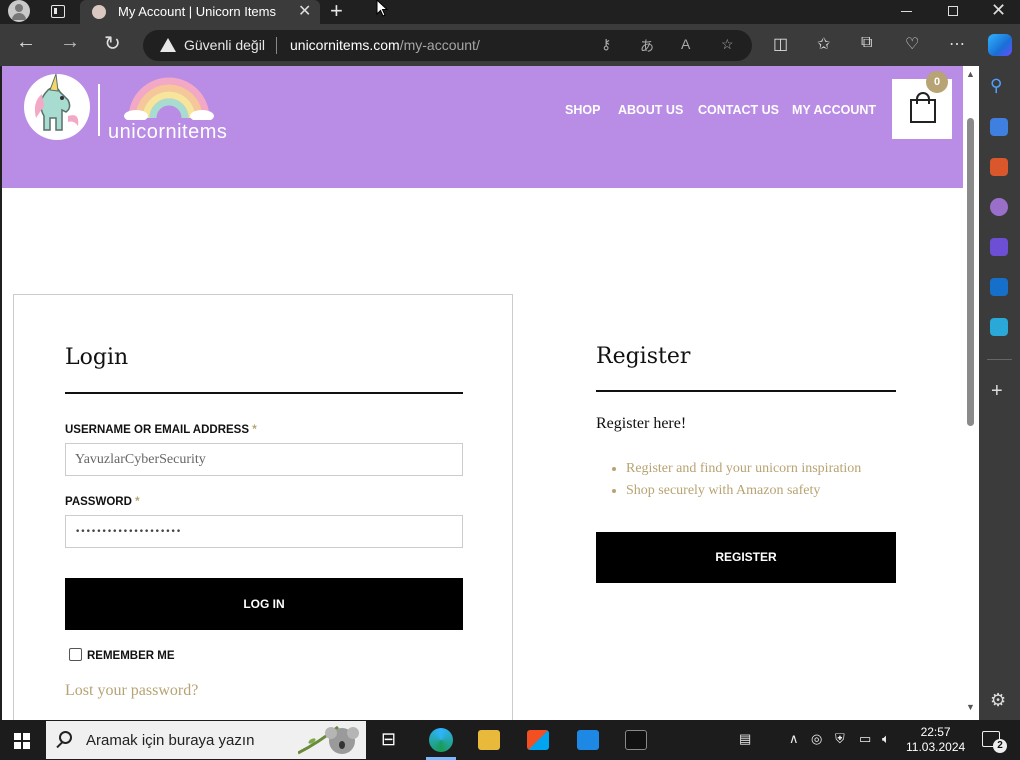  What do you see at coordinates (746, 391) in the screenshot?
I see `register-heading-rule` at bounding box center [746, 391].